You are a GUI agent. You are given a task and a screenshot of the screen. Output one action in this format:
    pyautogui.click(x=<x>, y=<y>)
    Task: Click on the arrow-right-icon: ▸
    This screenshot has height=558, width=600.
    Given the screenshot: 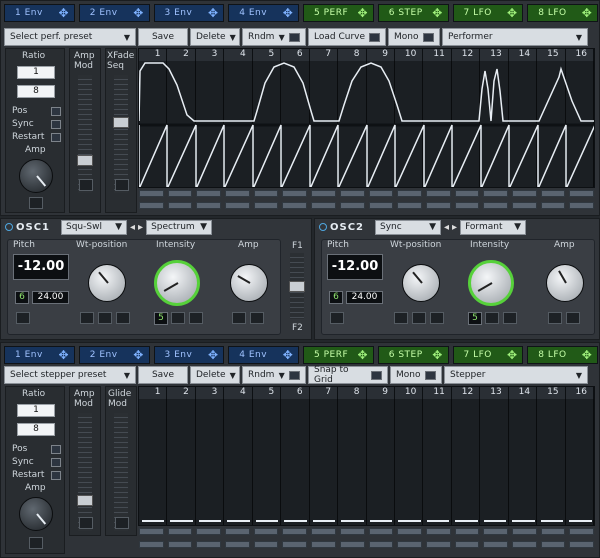 What is the action you would take?
    pyautogui.click(x=454, y=227)
    